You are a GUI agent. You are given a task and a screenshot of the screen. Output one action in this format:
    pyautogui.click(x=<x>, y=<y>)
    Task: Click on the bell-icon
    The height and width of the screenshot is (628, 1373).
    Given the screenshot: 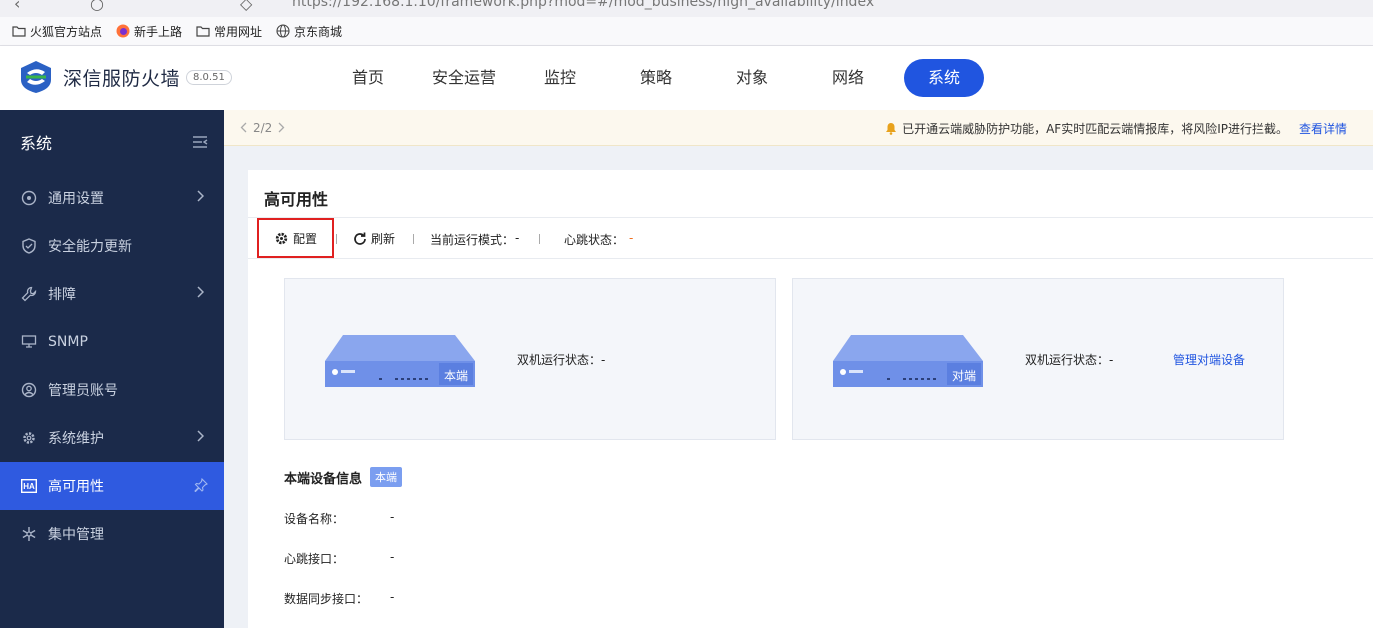 What is the action you would take?
    pyautogui.click(x=891, y=128)
    